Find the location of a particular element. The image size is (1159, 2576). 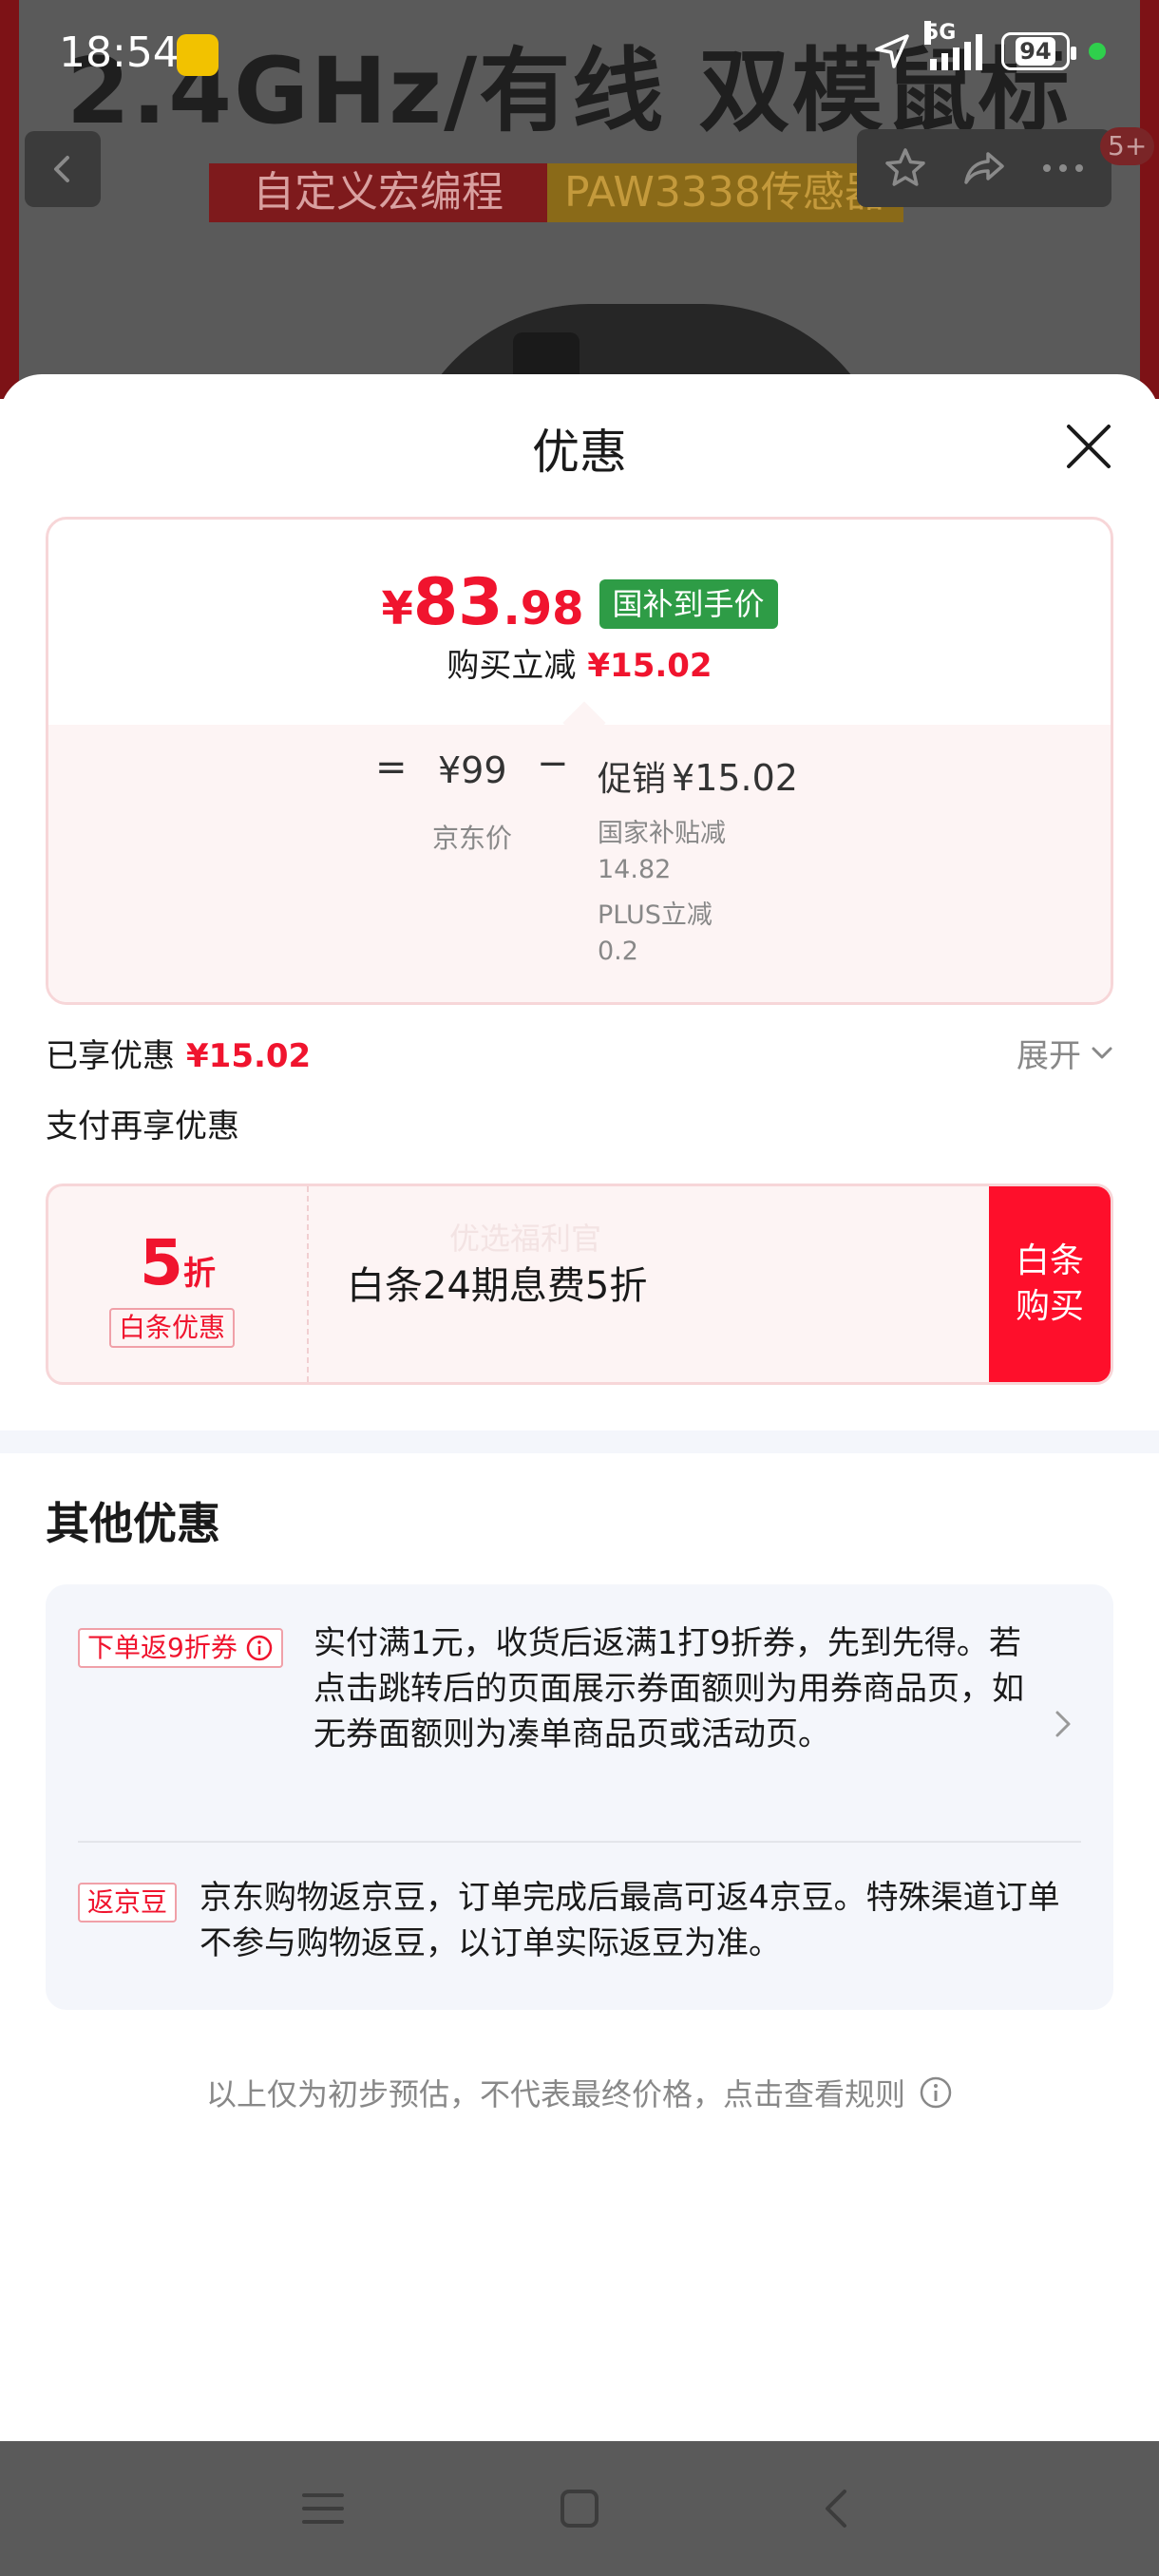

plus-discount-value: 0.2 is located at coordinates (618, 951).